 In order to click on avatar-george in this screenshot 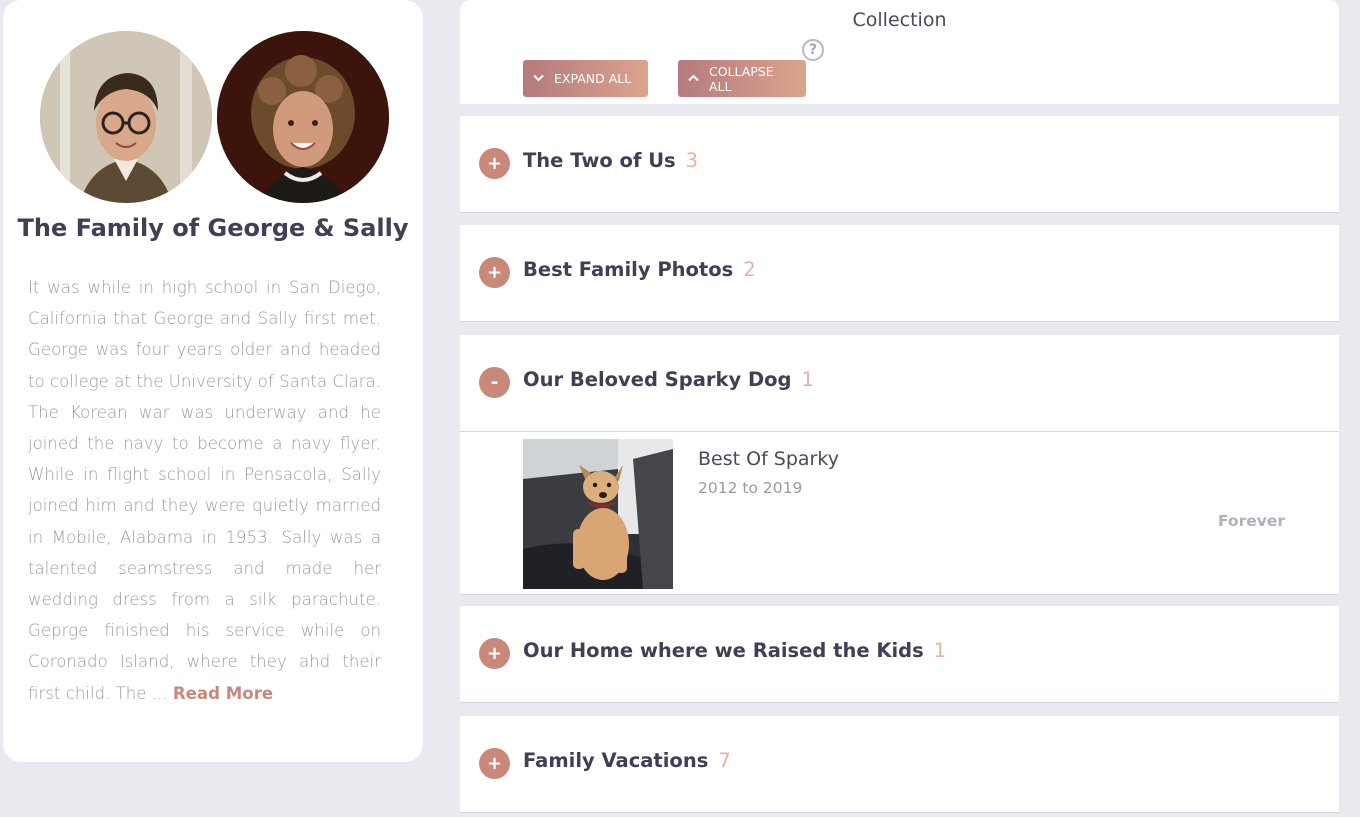, I will do `click(126, 117)`.